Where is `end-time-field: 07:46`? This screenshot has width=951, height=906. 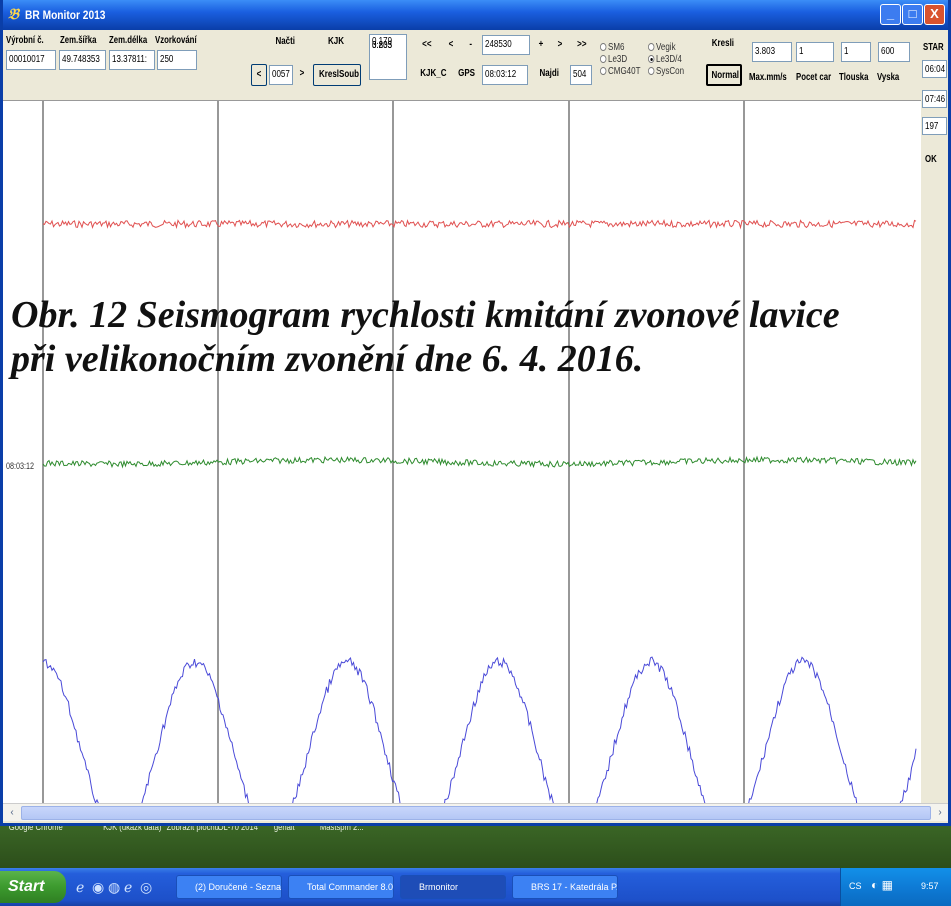
end-time-field: 07:46 is located at coordinates (934, 99).